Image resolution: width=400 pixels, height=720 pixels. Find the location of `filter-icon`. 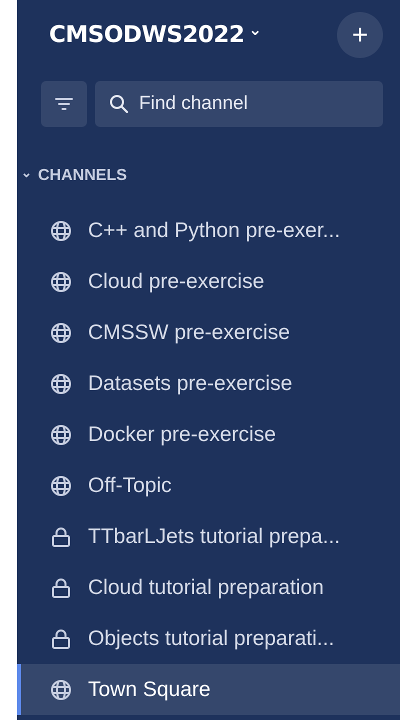

filter-icon is located at coordinates (64, 104).